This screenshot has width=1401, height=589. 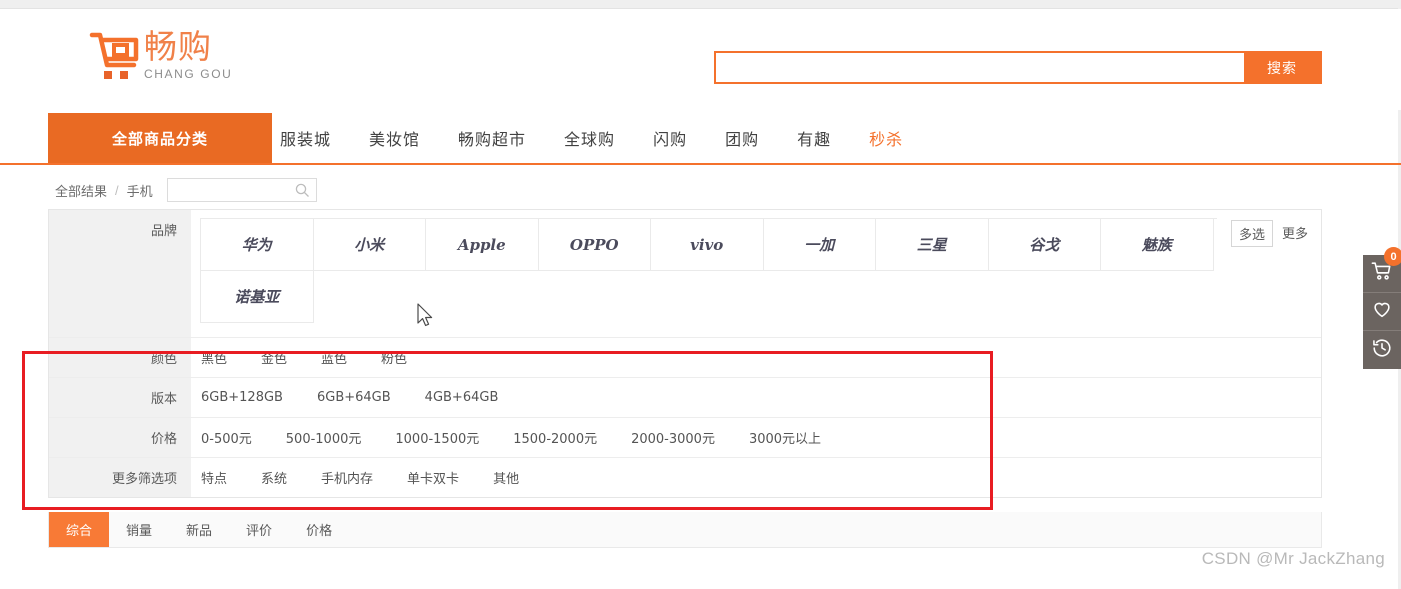 I want to click on brand-actions: 多选 更多, so click(x=1269, y=271).